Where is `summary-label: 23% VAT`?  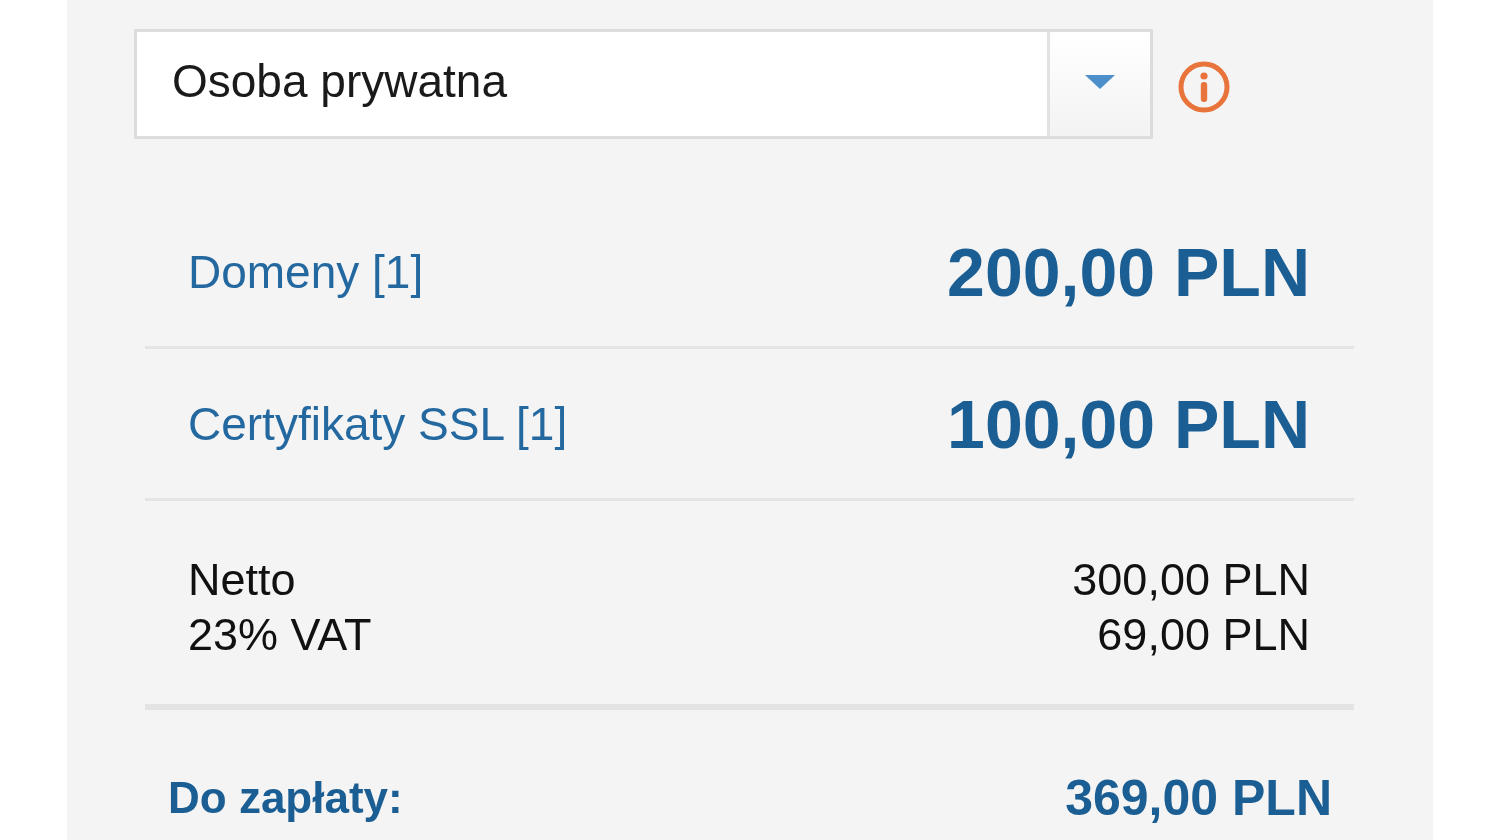
summary-label: 23% VAT is located at coordinates (280, 634).